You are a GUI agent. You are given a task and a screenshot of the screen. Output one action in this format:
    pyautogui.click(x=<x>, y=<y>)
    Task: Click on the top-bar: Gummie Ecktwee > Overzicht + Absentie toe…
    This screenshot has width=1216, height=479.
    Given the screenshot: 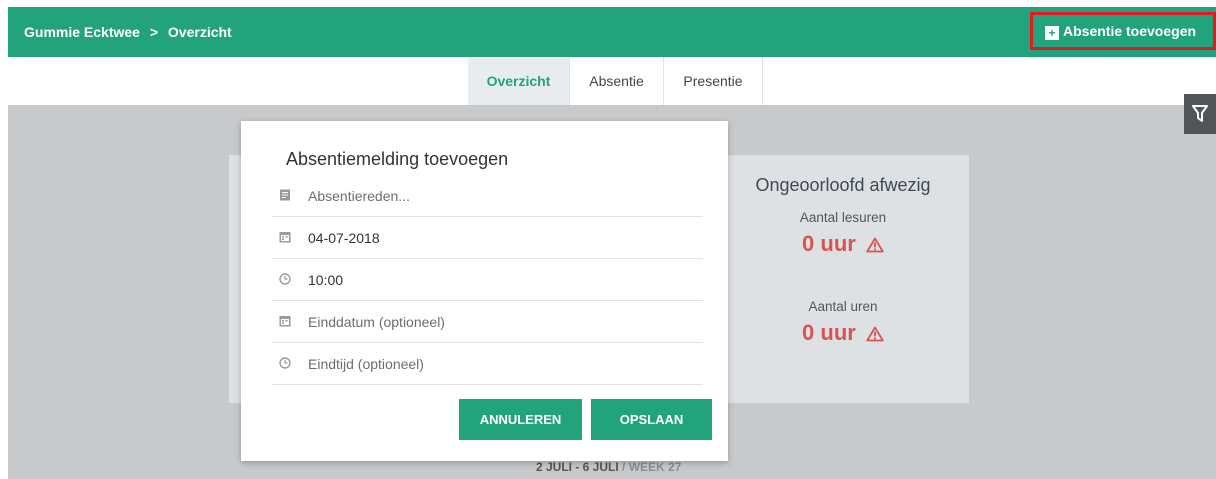 What is the action you would take?
    pyautogui.click(x=612, y=32)
    